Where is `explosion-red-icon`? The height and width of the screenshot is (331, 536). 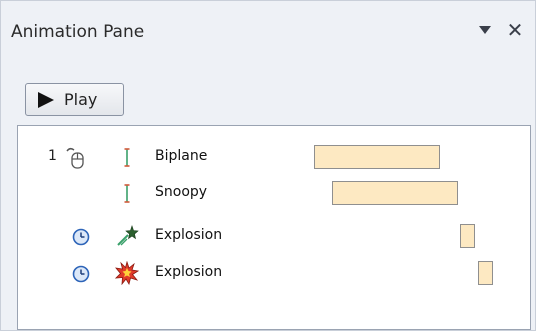 explosion-red-icon is located at coordinates (127, 273).